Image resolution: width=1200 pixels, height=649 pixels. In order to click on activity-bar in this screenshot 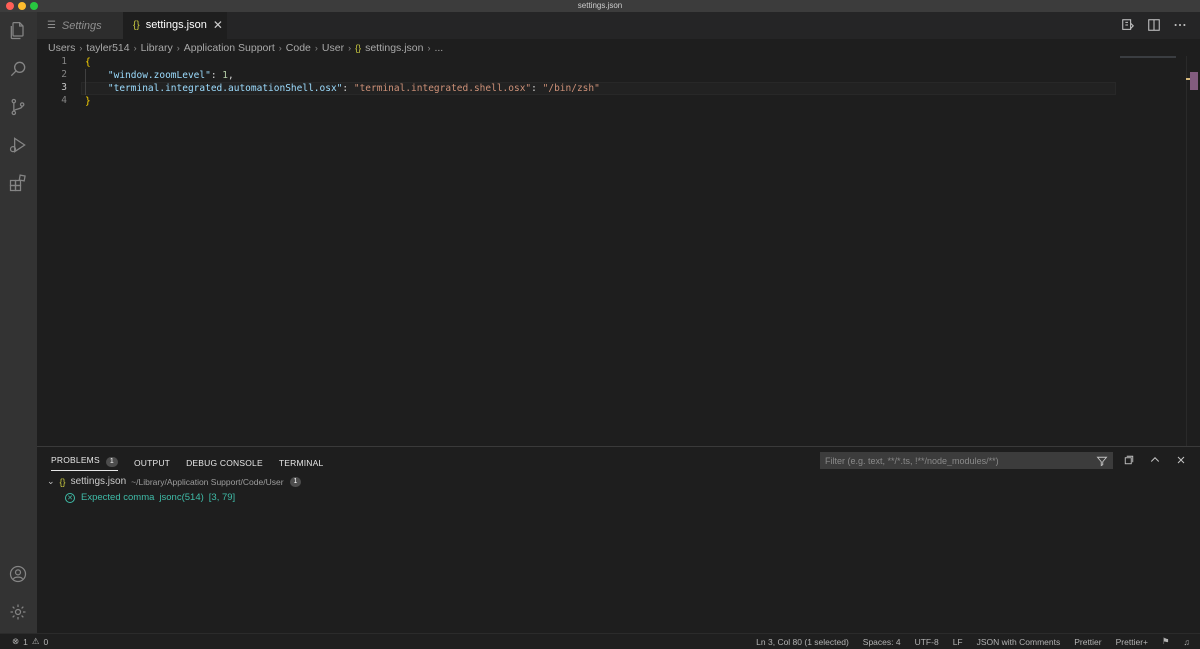, I will do `click(18, 322)`.